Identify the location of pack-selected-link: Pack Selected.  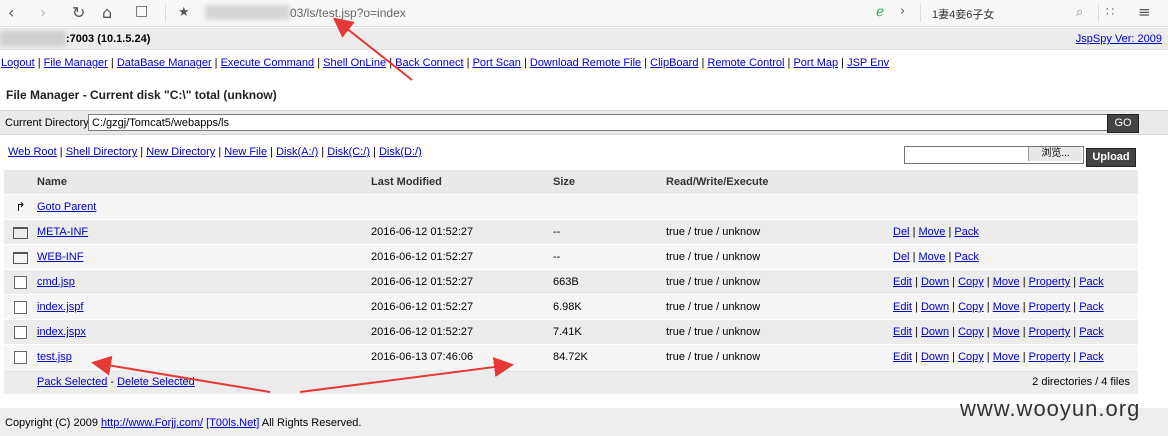
(72, 382).